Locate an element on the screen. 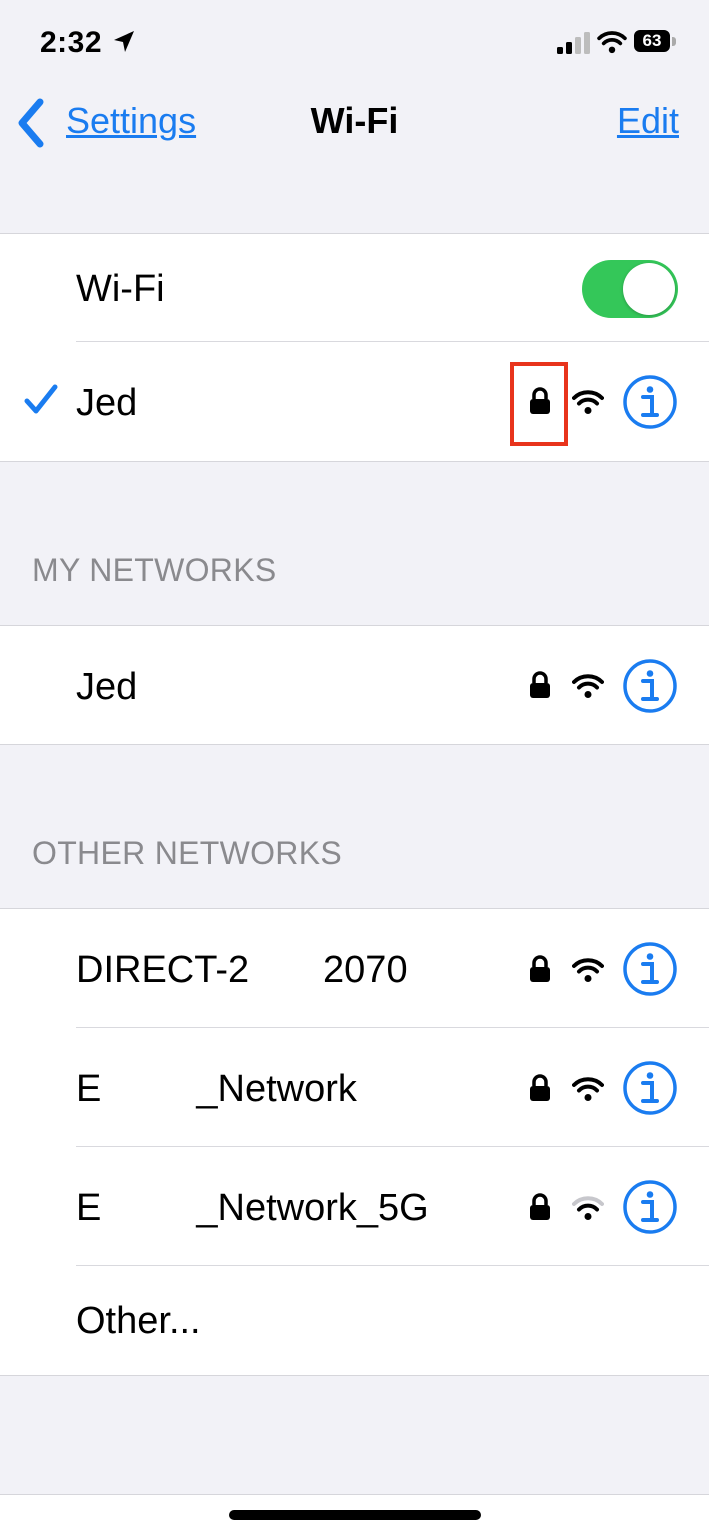 Image resolution: width=709 pixels, height=1536 pixels. connected-network-row: Jed is located at coordinates (354, 401).